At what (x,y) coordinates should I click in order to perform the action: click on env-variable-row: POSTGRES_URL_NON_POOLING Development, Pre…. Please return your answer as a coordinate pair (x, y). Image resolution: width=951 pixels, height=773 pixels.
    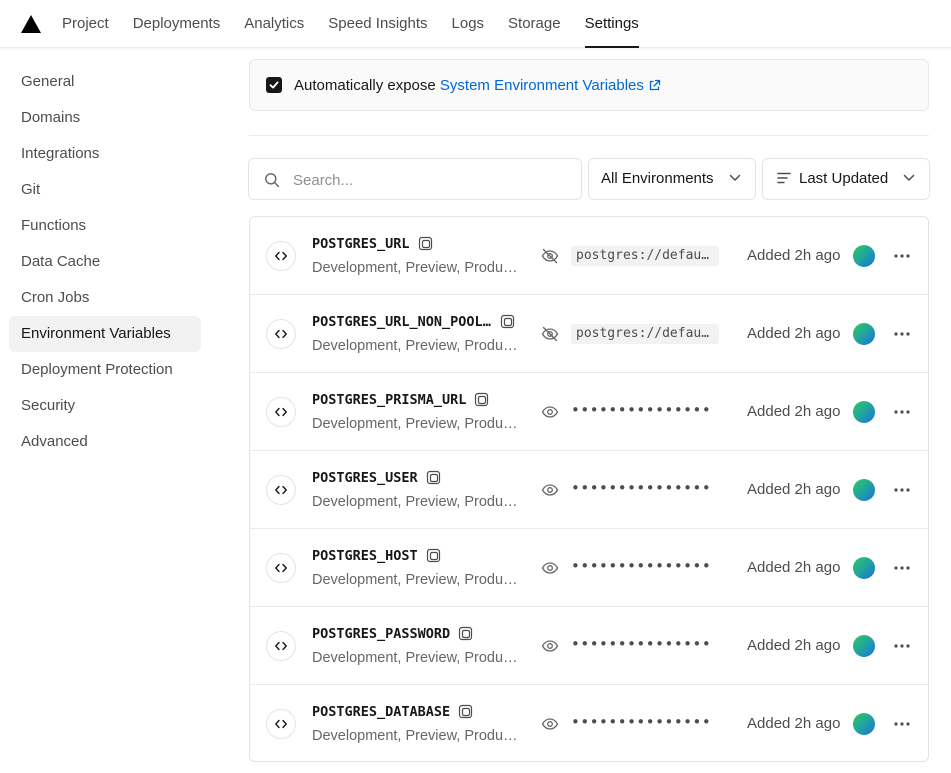
    Looking at the image, I should click on (589, 334).